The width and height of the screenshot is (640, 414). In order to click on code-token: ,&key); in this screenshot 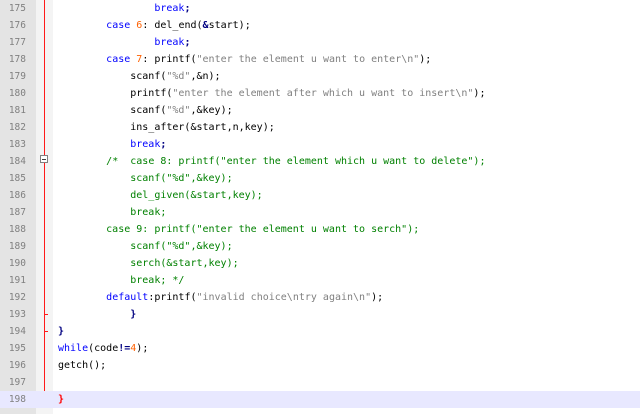, I will do `click(211, 110)`.